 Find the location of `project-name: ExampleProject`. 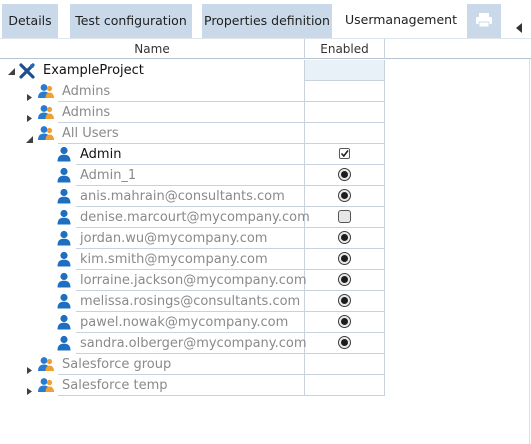

project-name: ExampleProject is located at coordinates (93, 70).